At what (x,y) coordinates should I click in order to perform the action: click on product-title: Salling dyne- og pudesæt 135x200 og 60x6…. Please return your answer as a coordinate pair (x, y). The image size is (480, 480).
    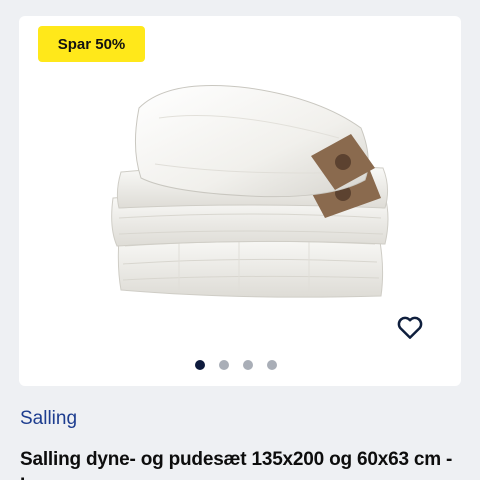
    Looking at the image, I should click on (240, 463).